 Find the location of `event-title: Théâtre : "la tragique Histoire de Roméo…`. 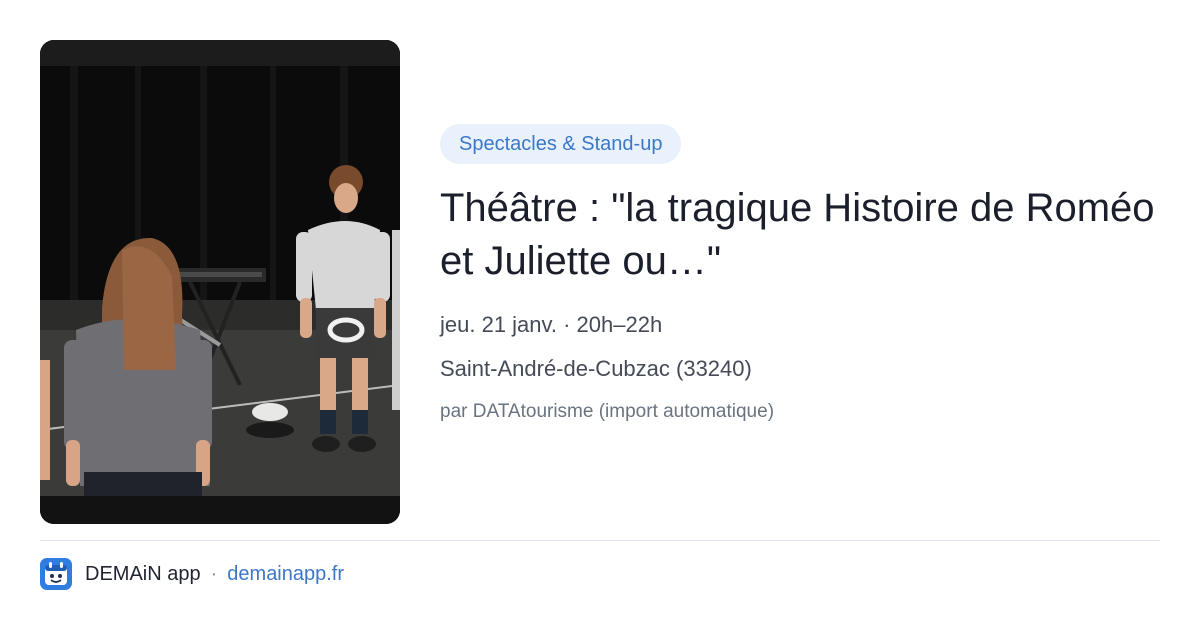

event-title: Théâtre : "la tragique Histoire de Roméo… is located at coordinates (797, 234).